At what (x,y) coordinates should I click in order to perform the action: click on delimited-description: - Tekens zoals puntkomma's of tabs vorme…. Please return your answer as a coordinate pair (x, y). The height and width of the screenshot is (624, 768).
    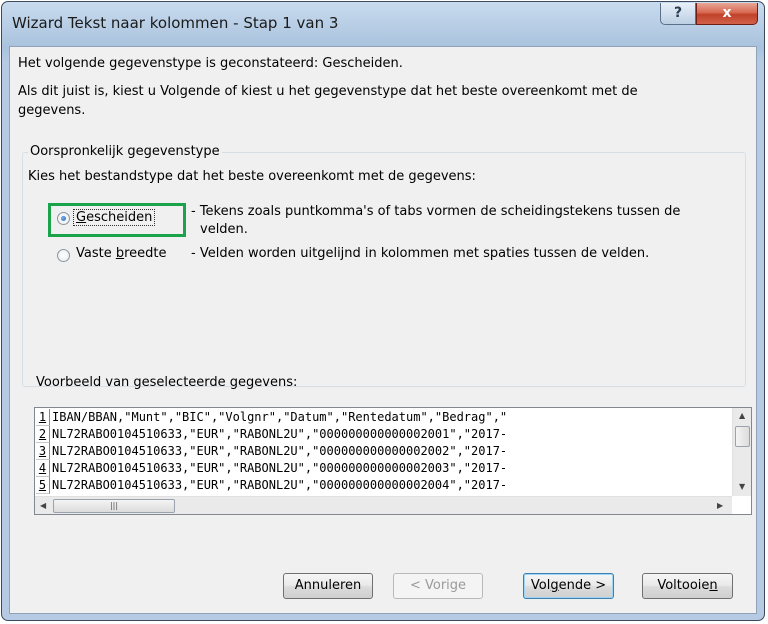
    Looking at the image, I should click on (436, 211).